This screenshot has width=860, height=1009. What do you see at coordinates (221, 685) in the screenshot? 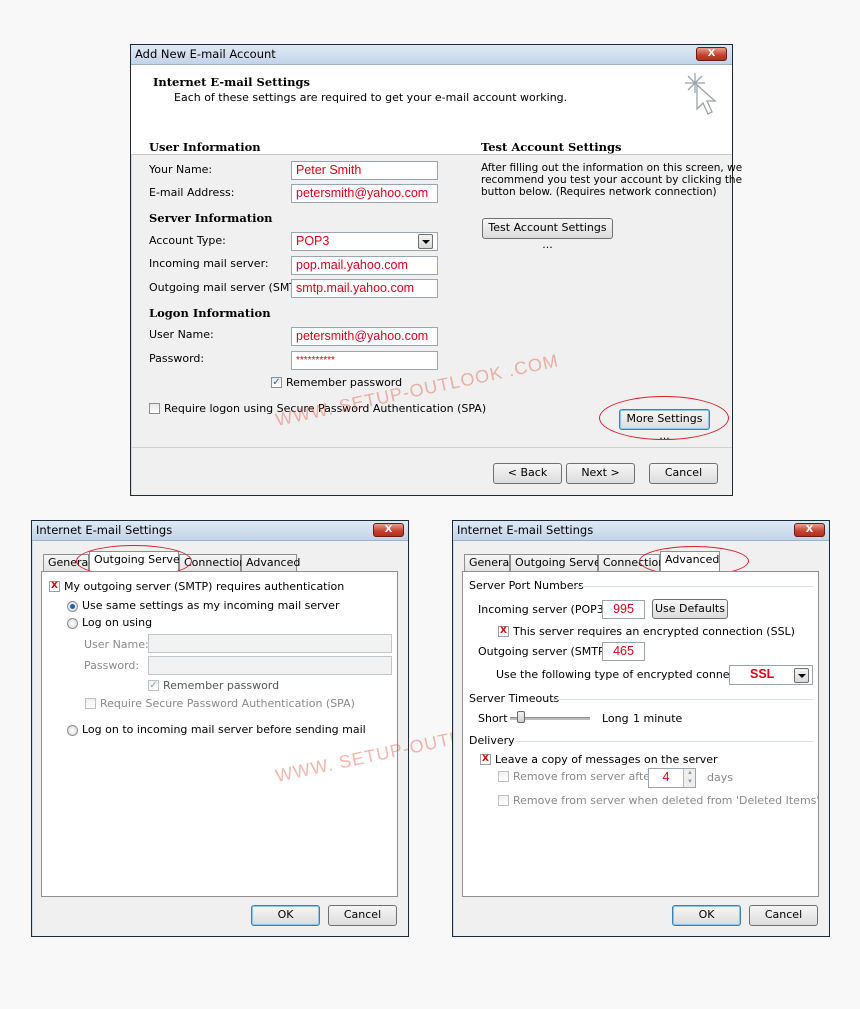
I see `remember-password-label: Remember password` at bounding box center [221, 685].